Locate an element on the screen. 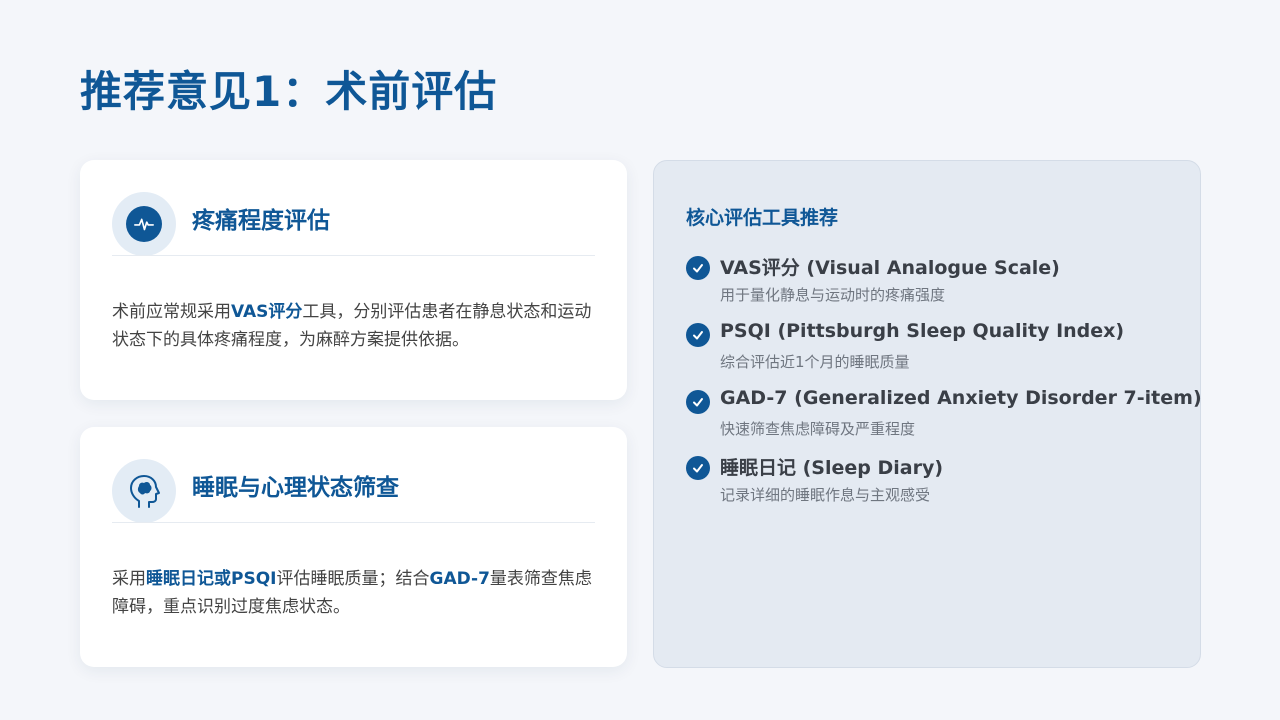 This screenshot has height=720, width=1280. card-title: 睡眠与心理状态筛查 is located at coordinates (295, 488).